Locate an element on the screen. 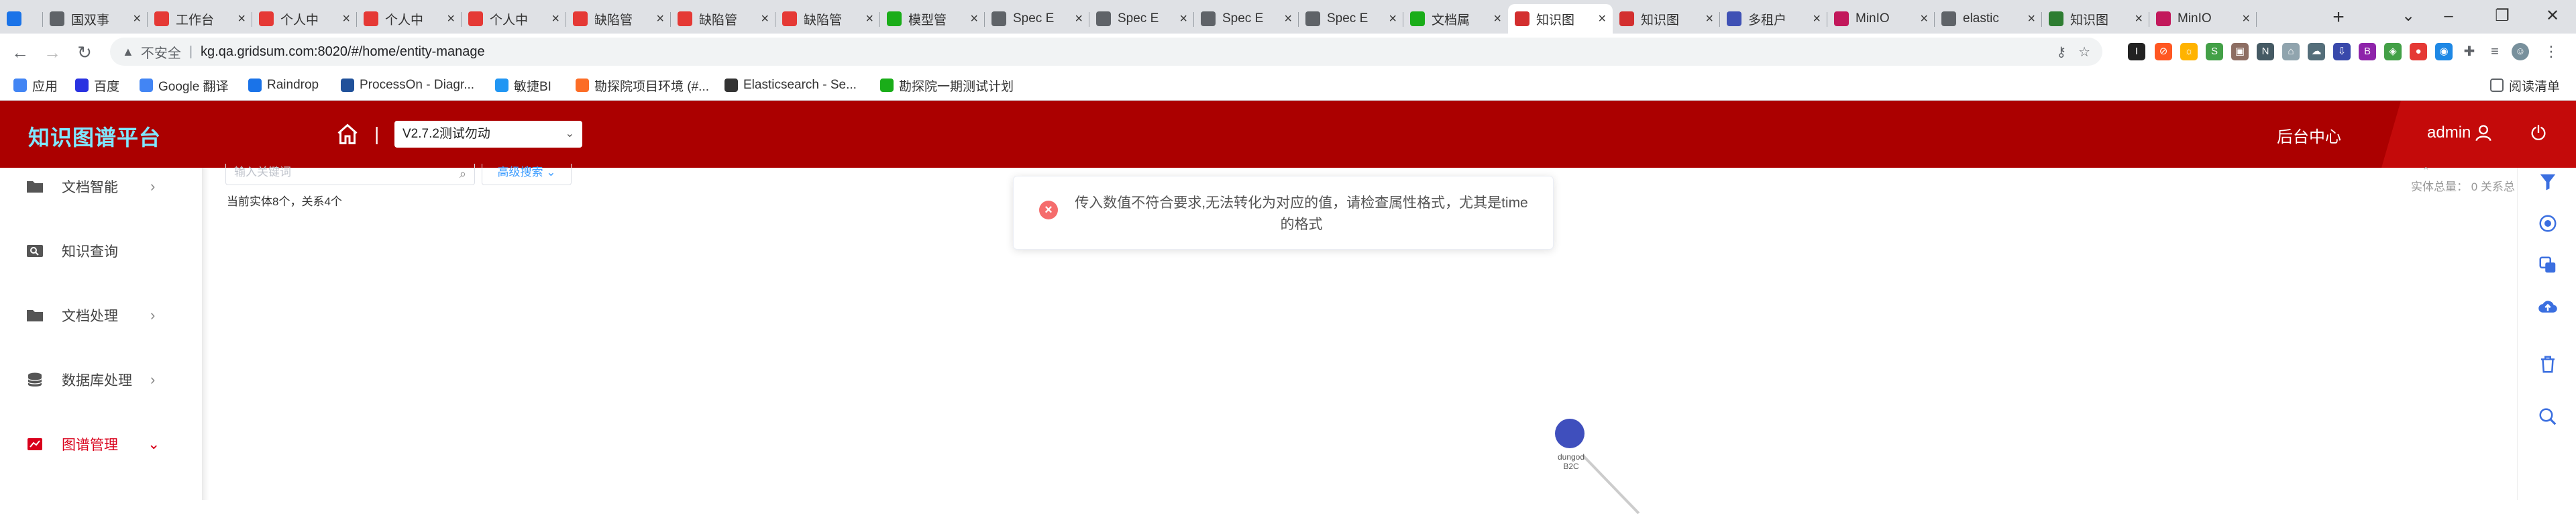 This screenshot has height=514, width=2576. home-icon is located at coordinates (347, 134).